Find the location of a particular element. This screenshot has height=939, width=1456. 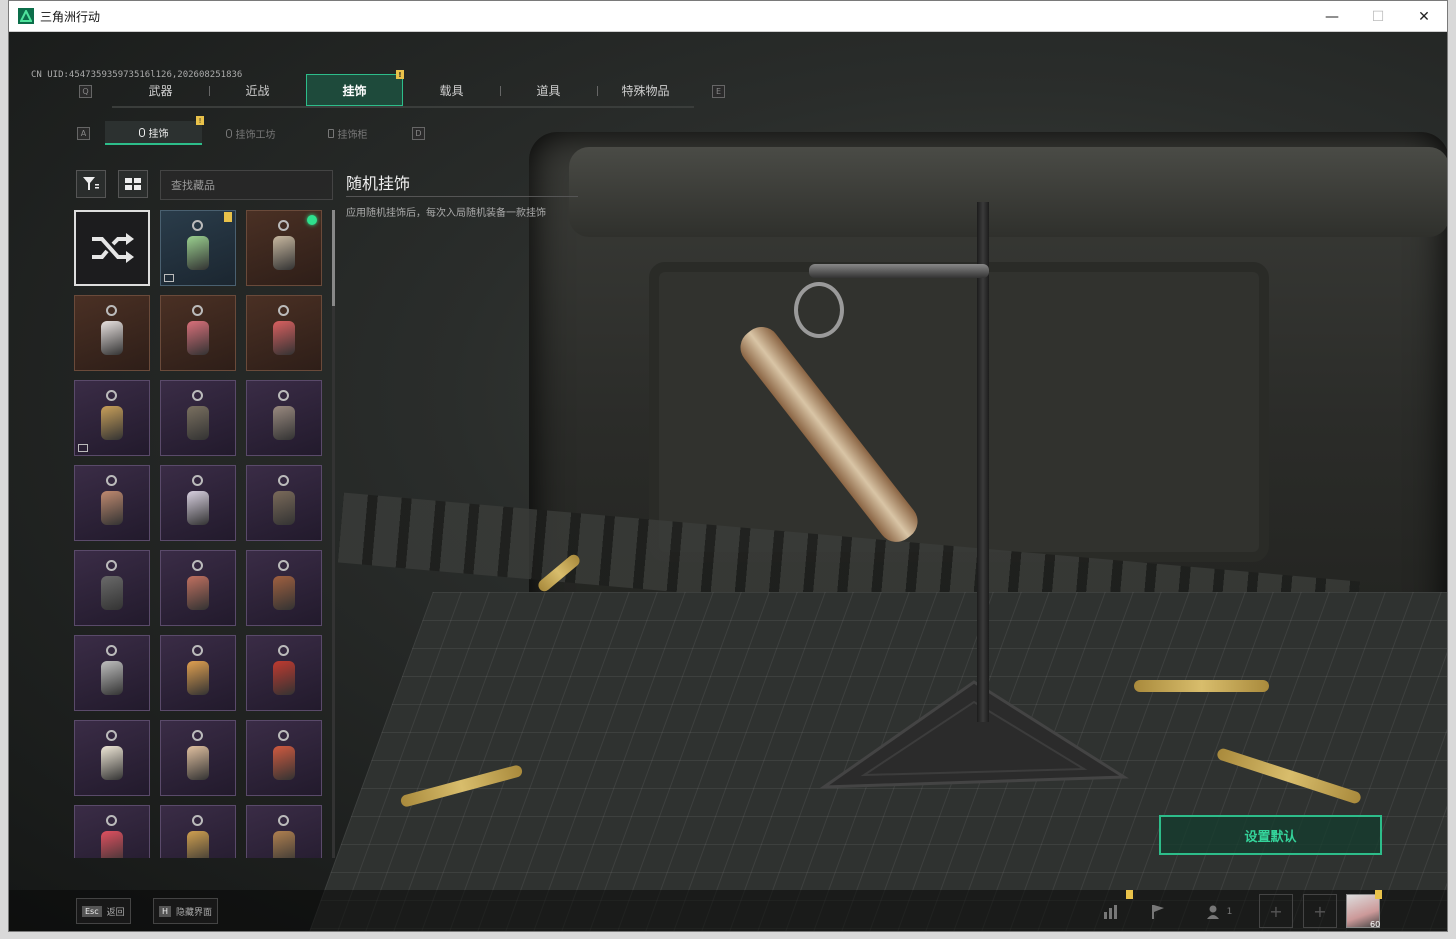

key-hint-e: E is located at coordinates (718, 91).